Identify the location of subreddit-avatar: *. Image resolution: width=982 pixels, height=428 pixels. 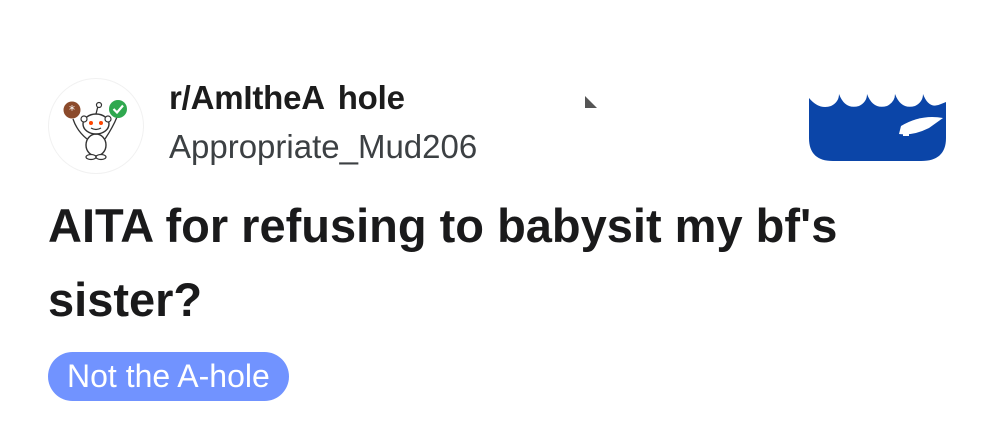
(96, 126).